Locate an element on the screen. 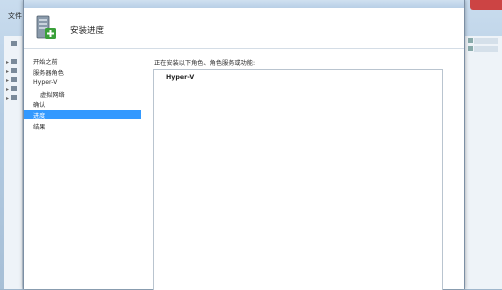 Image resolution: width=502 pixels, height=290 pixels. installing-item-hyper-v: Hyper-V is located at coordinates (180, 77).